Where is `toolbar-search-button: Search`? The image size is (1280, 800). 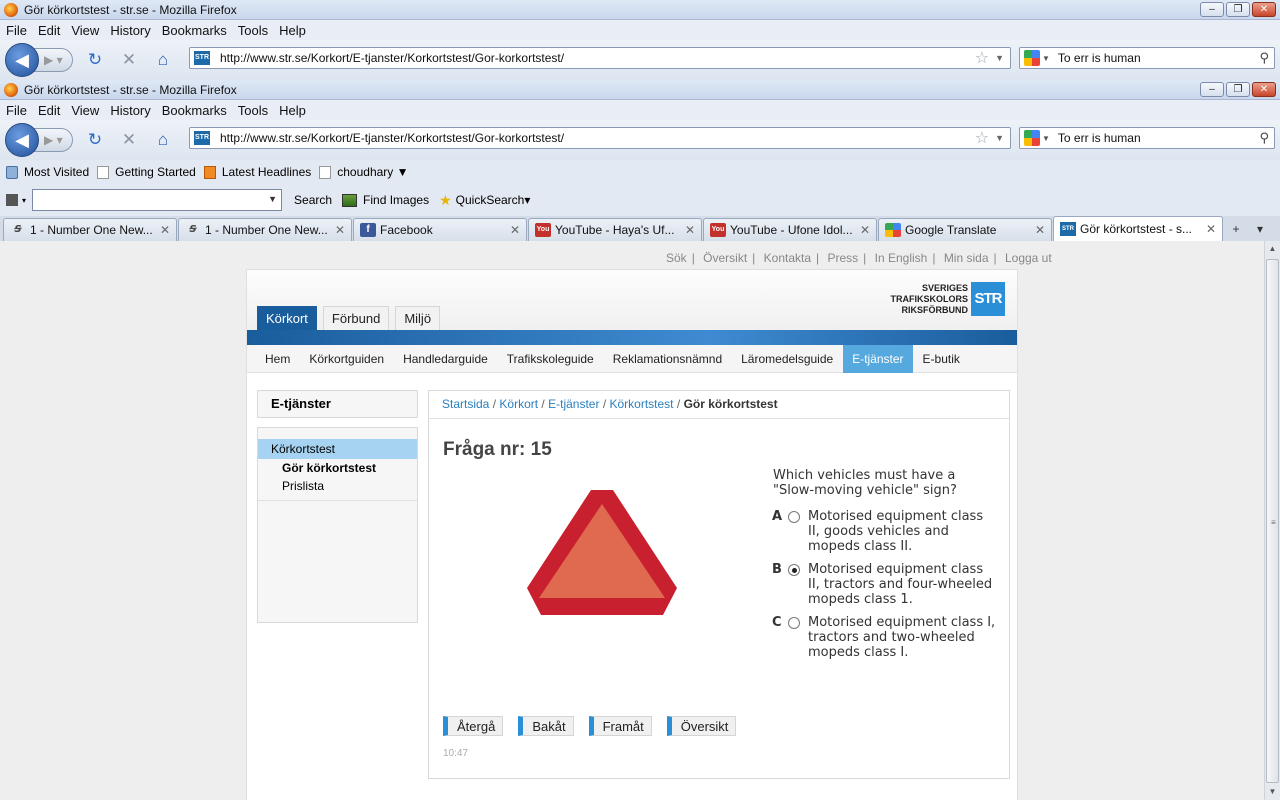
toolbar-search-button: Search is located at coordinates (313, 200).